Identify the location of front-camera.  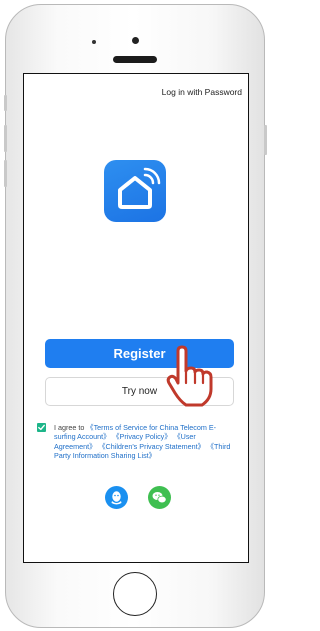
(135, 40).